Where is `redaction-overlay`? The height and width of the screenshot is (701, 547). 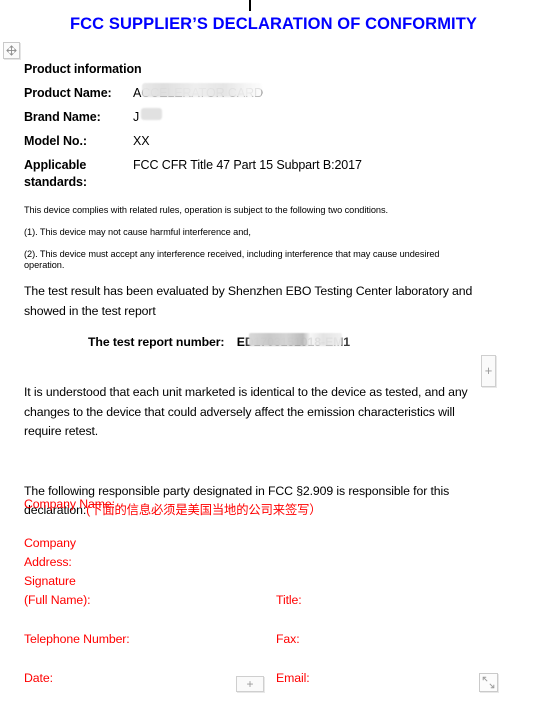 redaction-overlay is located at coordinates (151, 114).